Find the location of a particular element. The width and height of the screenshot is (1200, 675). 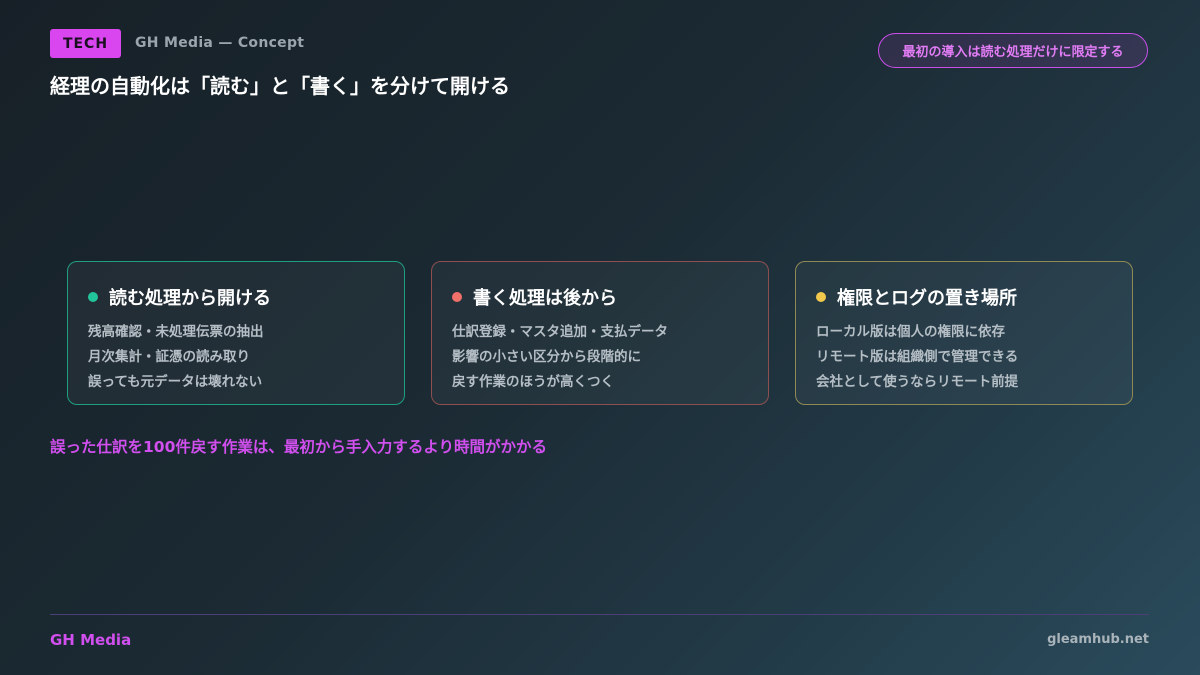

card-title: 読む処理から開ける is located at coordinates (190, 298).